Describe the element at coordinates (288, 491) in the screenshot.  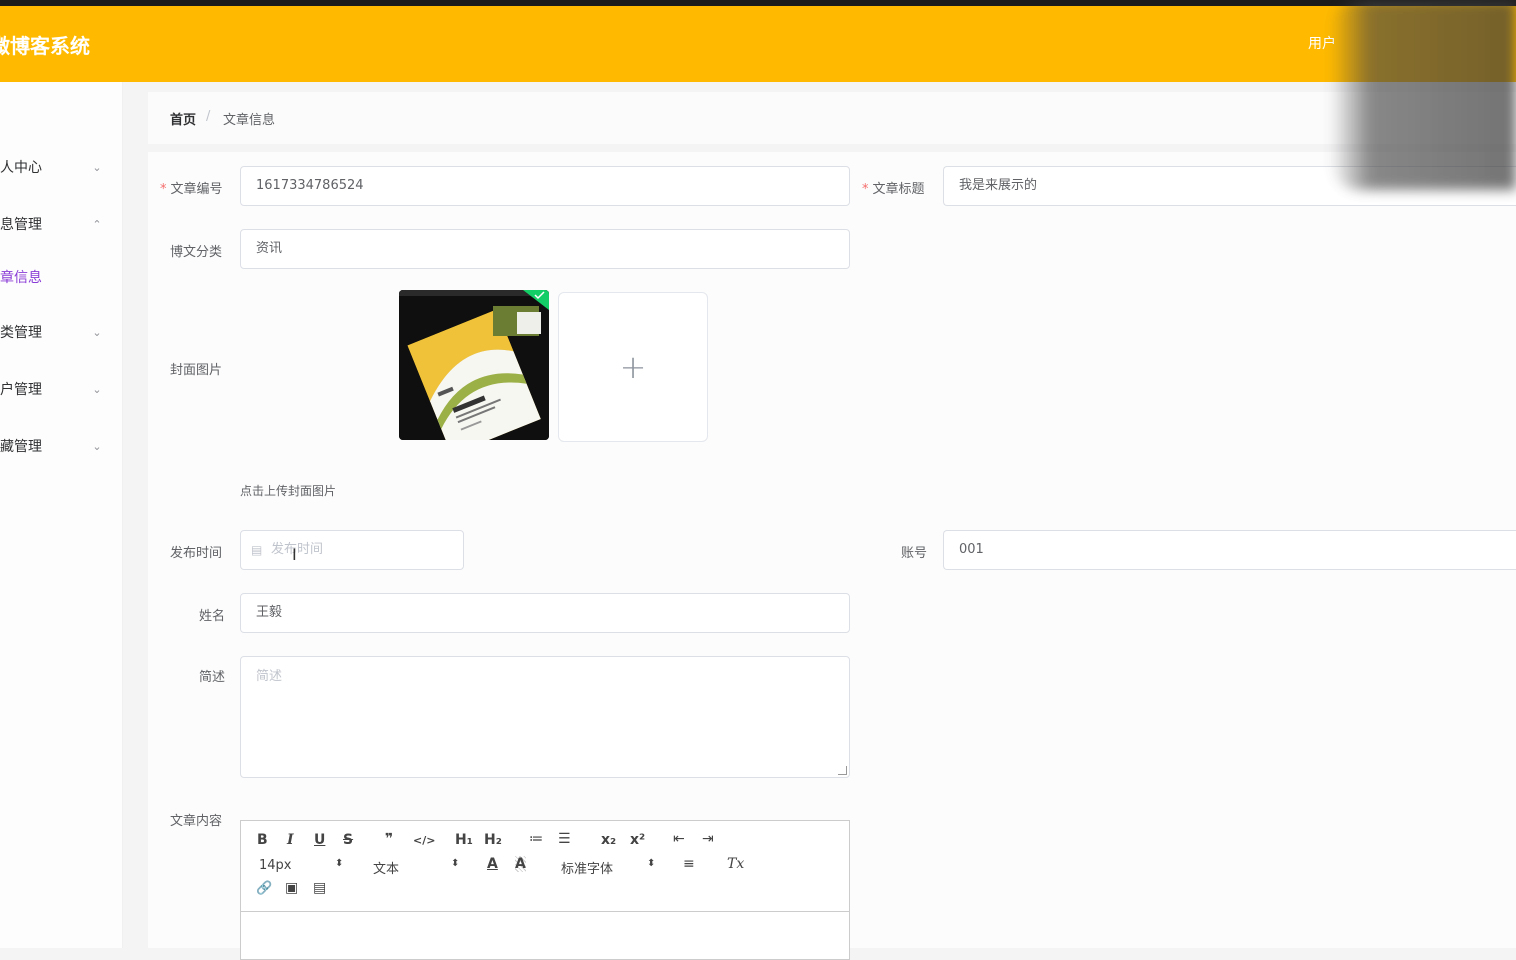
I see `cover-upload-hint: 点击上传封面图片` at that location.